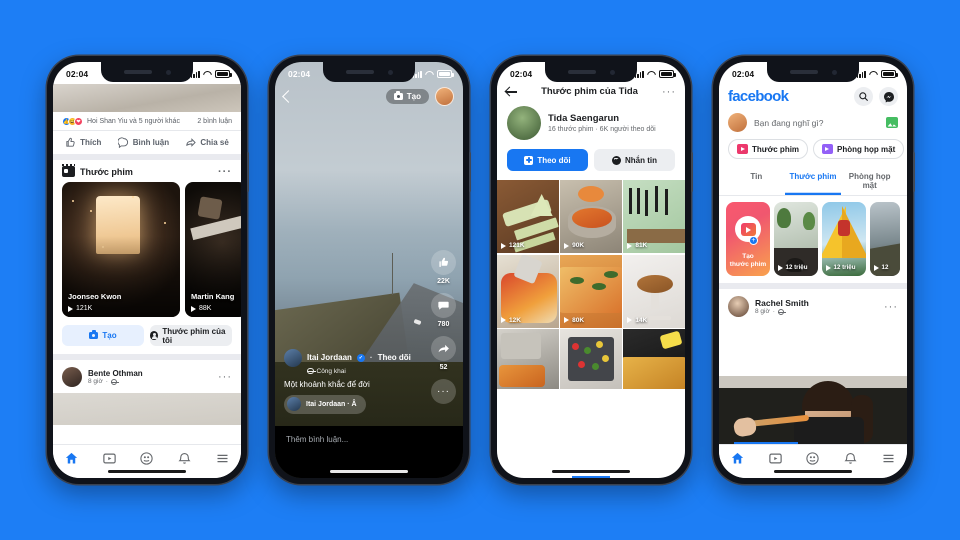 The image size is (960, 540). Describe the element at coordinates (528, 216) in the screenshot. I see `grid-item: 121K` at that location.